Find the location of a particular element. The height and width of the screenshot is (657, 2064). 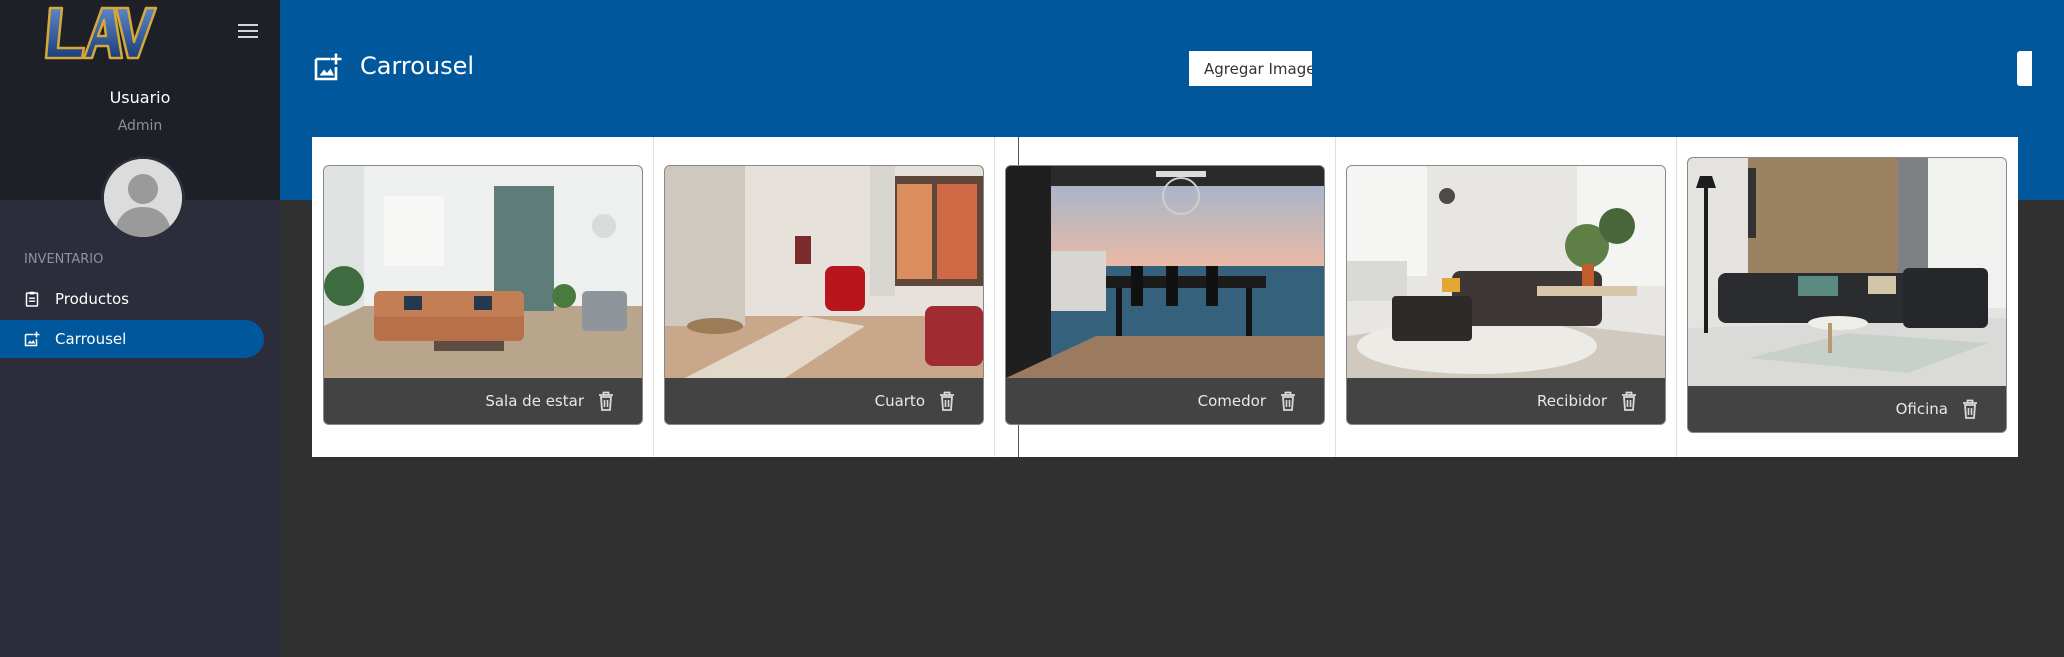

card-caption: Sala de estar is located at coordinates (534, 401).